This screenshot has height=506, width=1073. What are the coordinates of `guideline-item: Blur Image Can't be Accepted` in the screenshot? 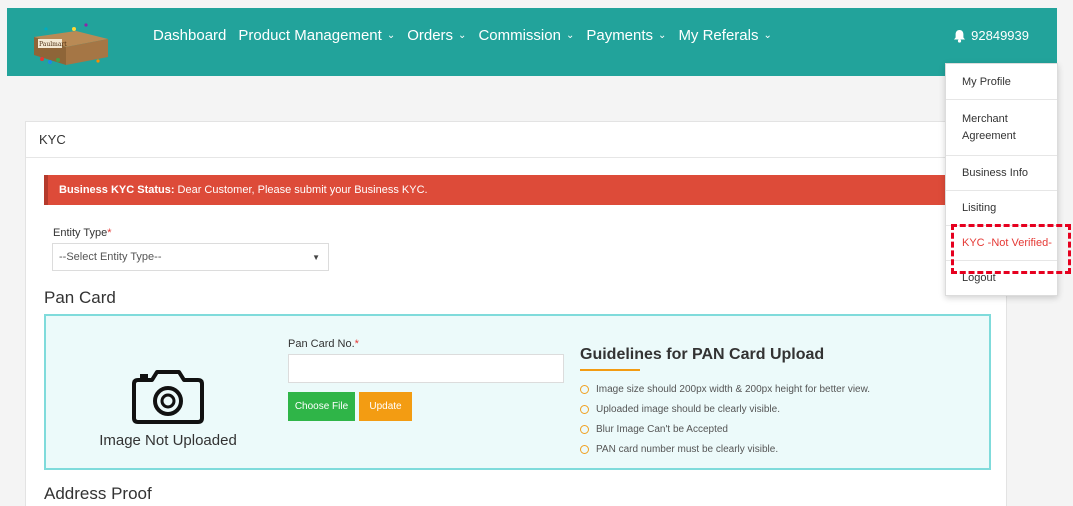 It's located at (770, 429).